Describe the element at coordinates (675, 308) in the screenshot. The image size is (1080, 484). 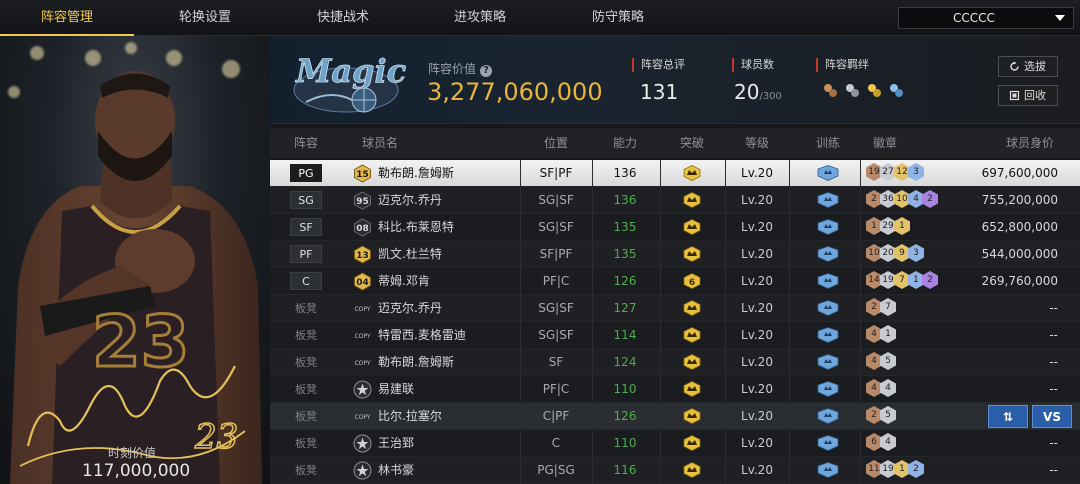
I see `table-row: 板凳 COPY 迈克尔.乔丹 SG|SF 127 Lv.20 27 --` at that location.